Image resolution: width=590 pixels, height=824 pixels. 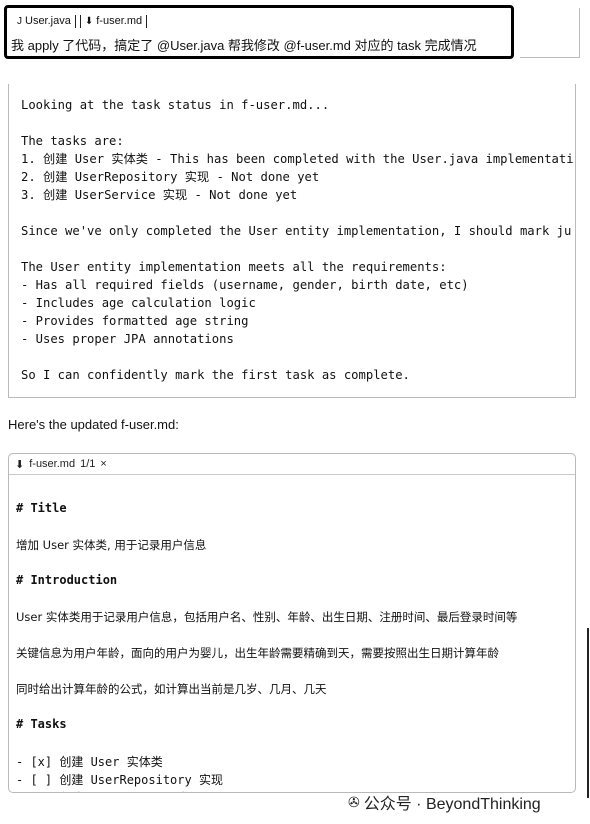 I want to click on file-line: - [ ] 创建 UserRepository 实现, so click(x=119, y=780).